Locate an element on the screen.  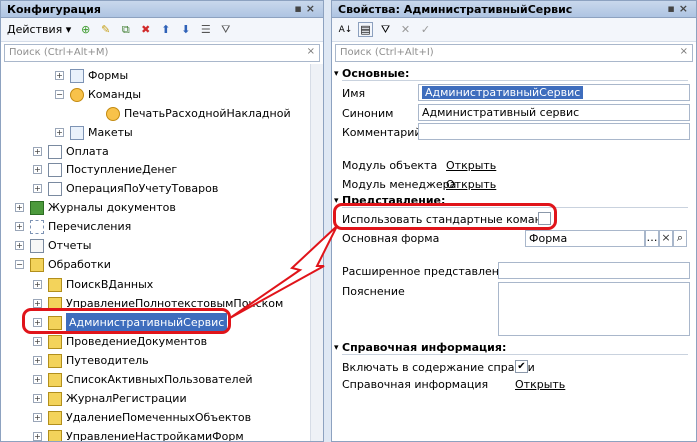
tree-node: + УправлениеНастройкамиФорм is located at coordinates (138, 434).